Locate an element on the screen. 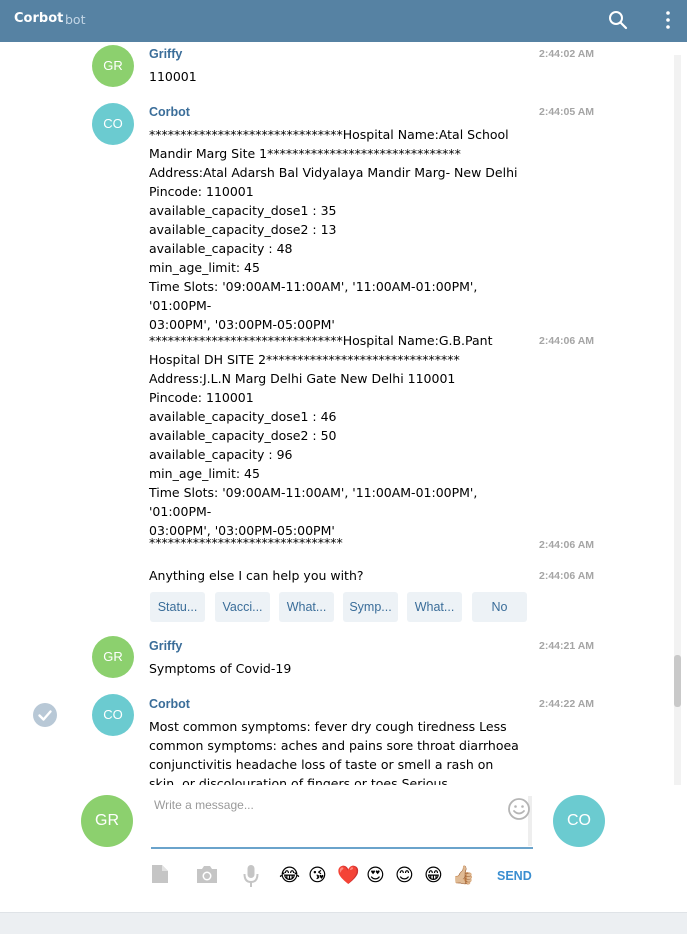 This screenshot has width=687, height=934. footer-bar is located at coordinates (343, 923).